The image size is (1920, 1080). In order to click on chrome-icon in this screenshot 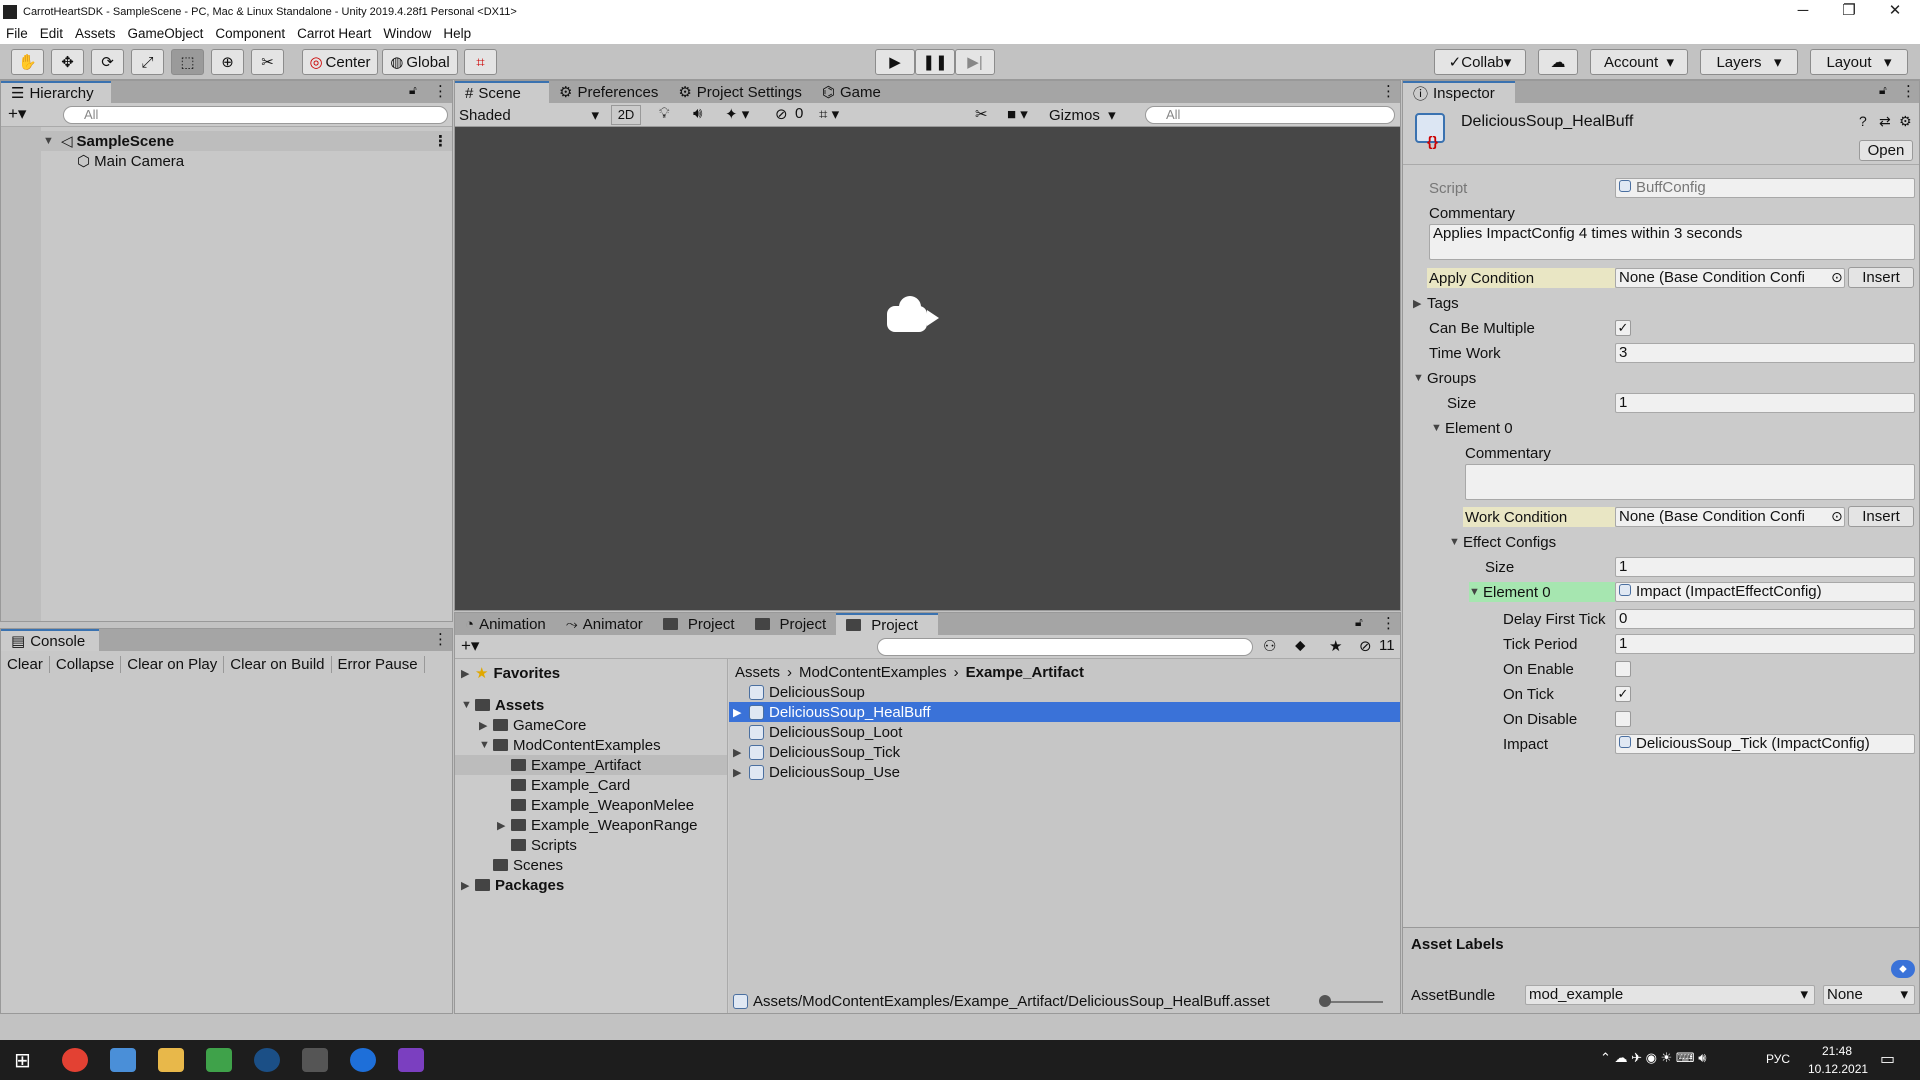, I will do `click(75, 1060)`.